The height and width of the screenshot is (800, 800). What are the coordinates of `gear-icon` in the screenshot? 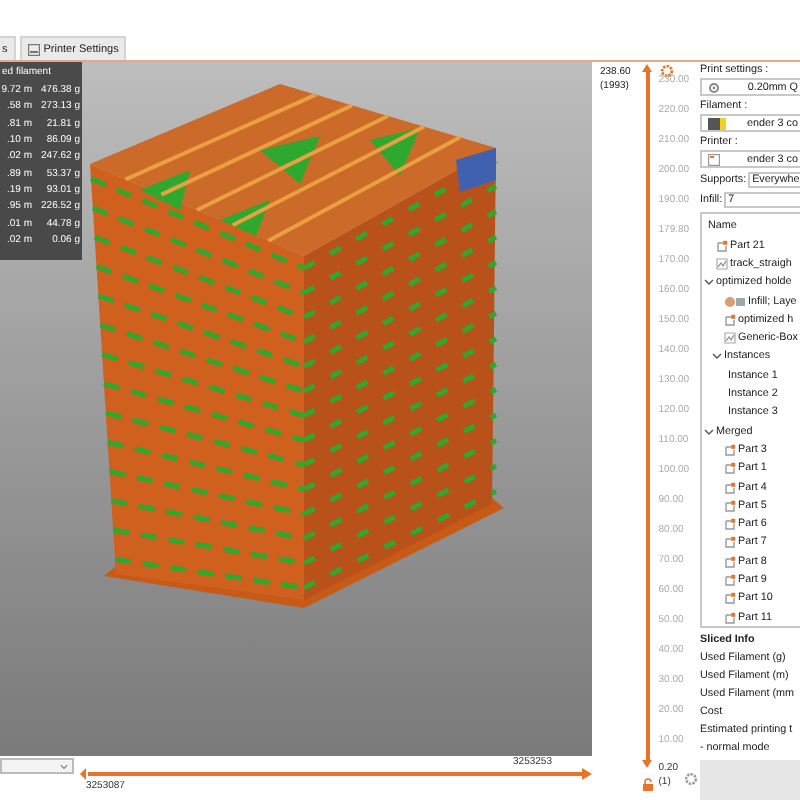 It's located at (714, 87).